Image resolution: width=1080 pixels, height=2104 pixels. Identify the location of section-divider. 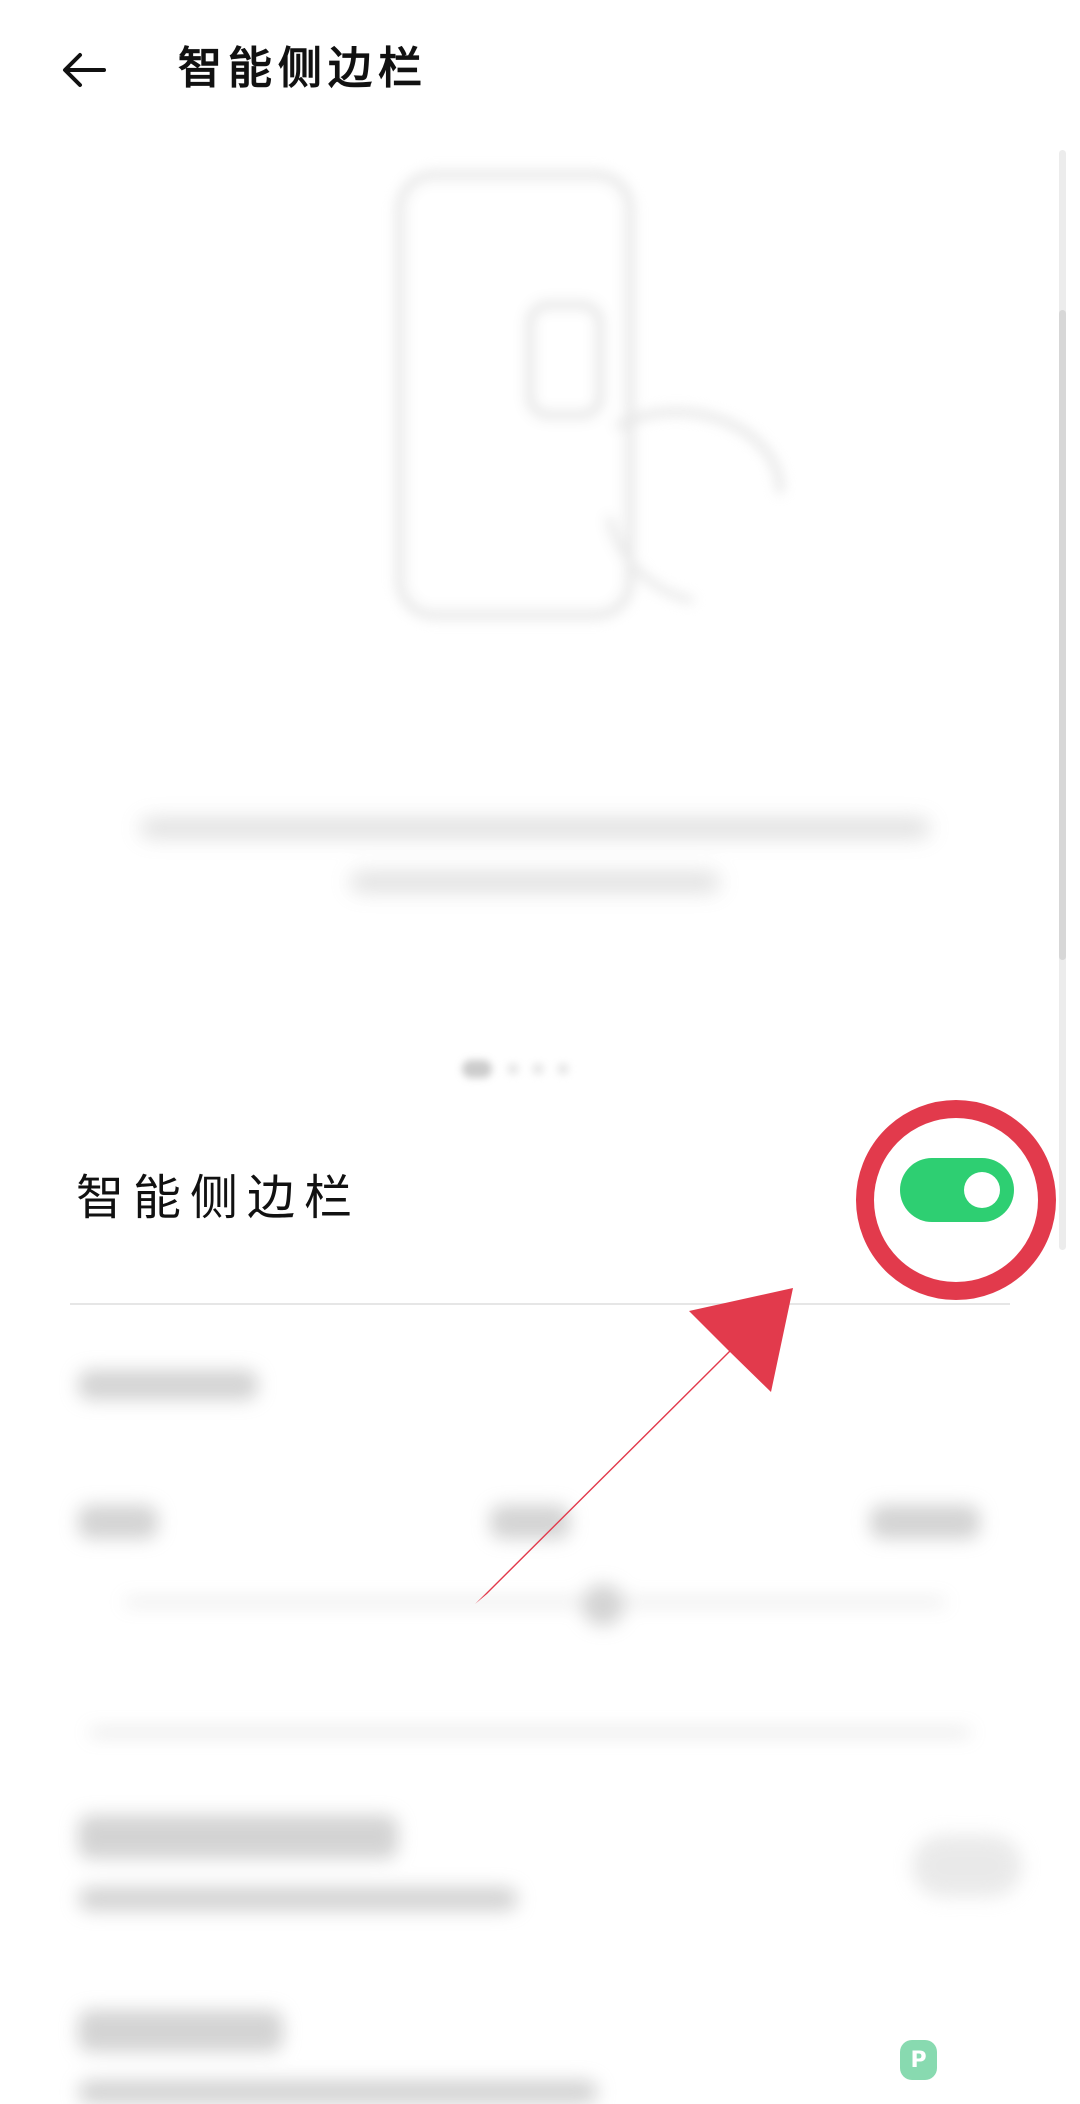
(540, 1304).